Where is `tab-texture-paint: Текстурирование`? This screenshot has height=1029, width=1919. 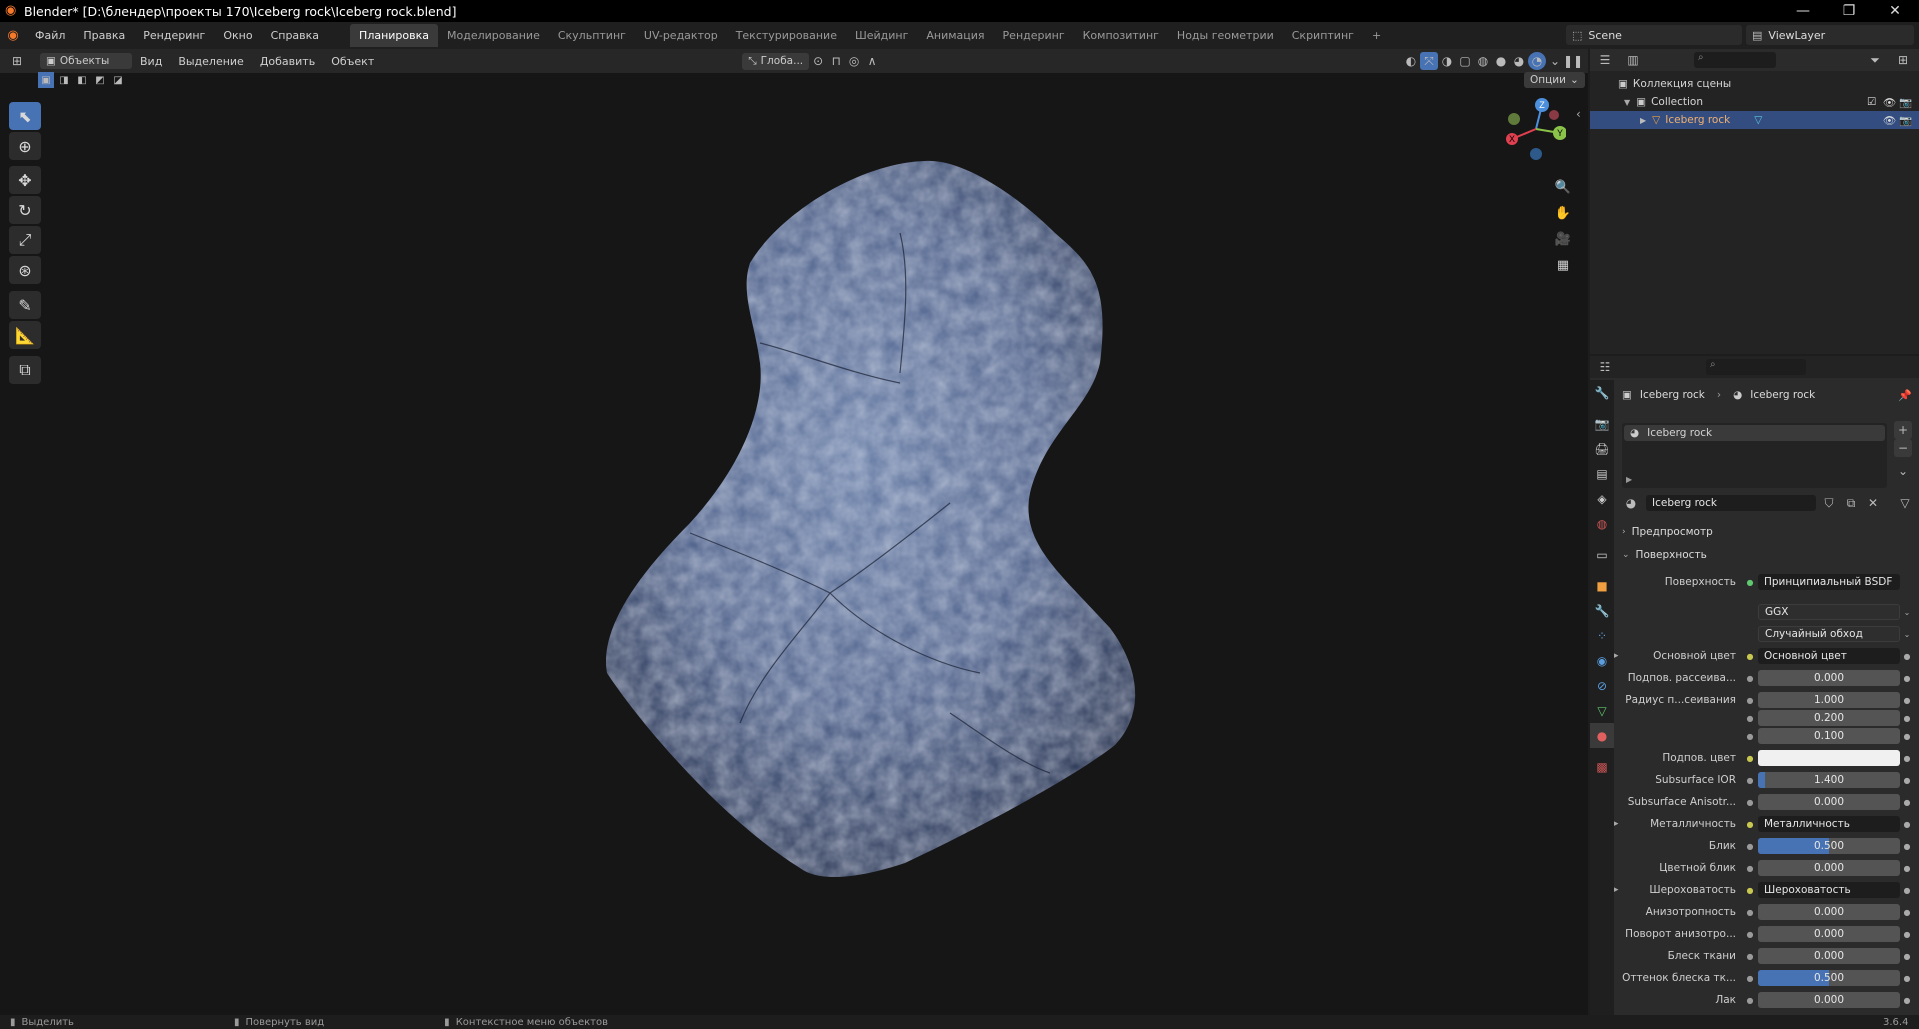 tab-texture-paint: Текстурирование is located at coordinates (786, 35).